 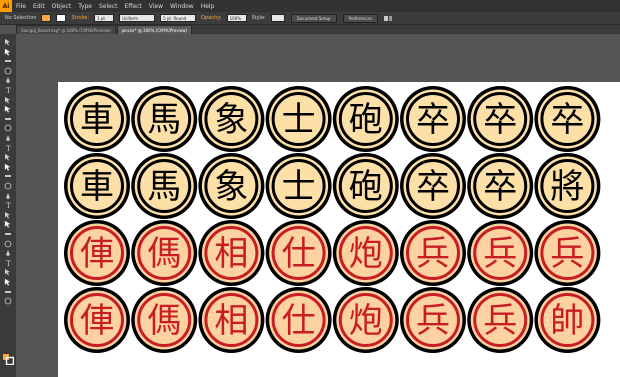 What do you see at coordinates (80, 18) in the screenshot?
I see `stroke-label: Stroke:` at bounding box center [80, 18].